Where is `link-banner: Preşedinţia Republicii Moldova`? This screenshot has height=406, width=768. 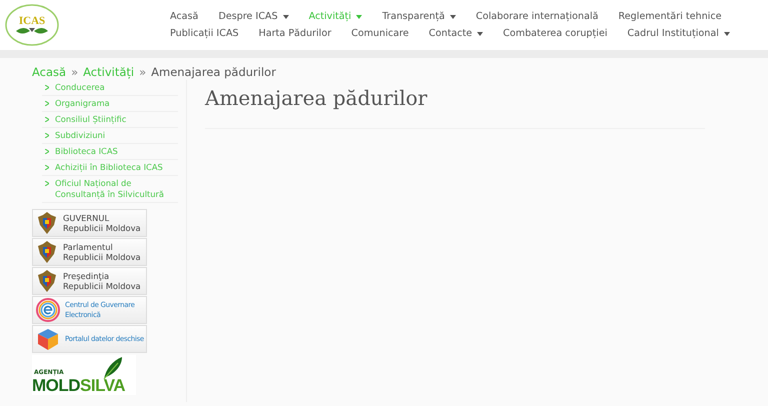
link-banner: Preşedinţia Republicii Moldova is located at coordinates (89, 281).